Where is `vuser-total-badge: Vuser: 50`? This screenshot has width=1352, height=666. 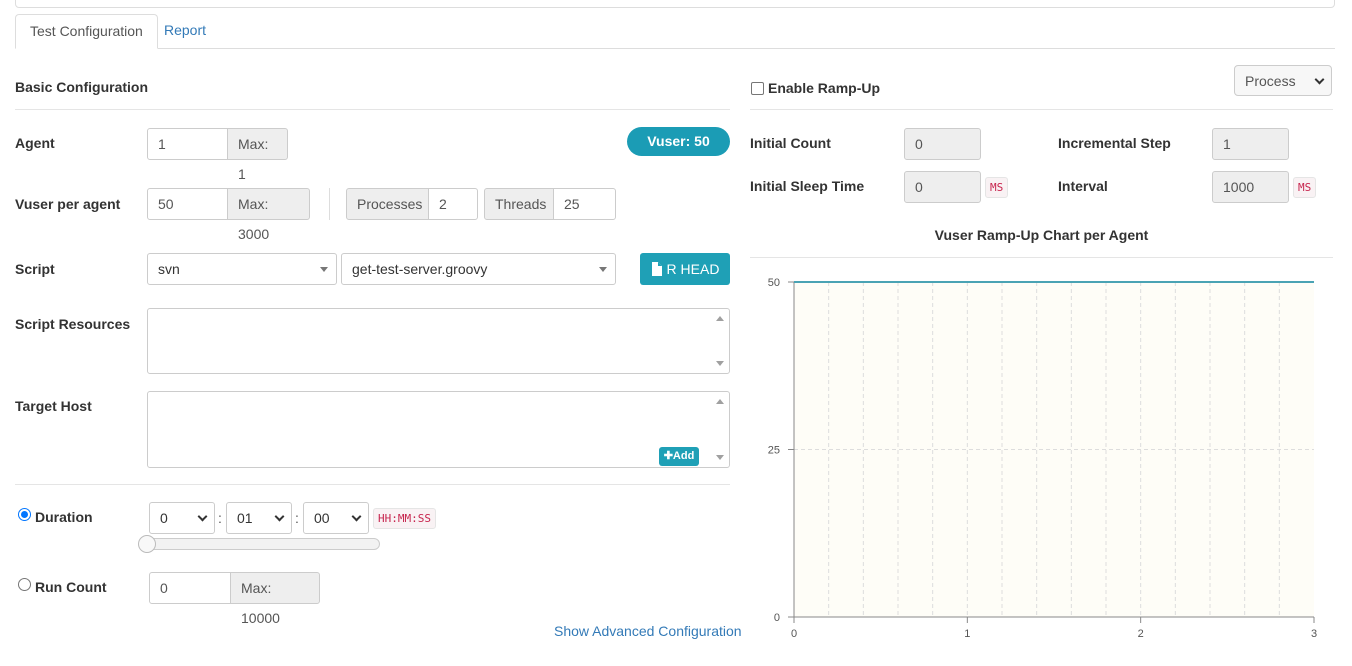
vuser-total-badge: Vuser: 50 is located at coordinates (678, 141).